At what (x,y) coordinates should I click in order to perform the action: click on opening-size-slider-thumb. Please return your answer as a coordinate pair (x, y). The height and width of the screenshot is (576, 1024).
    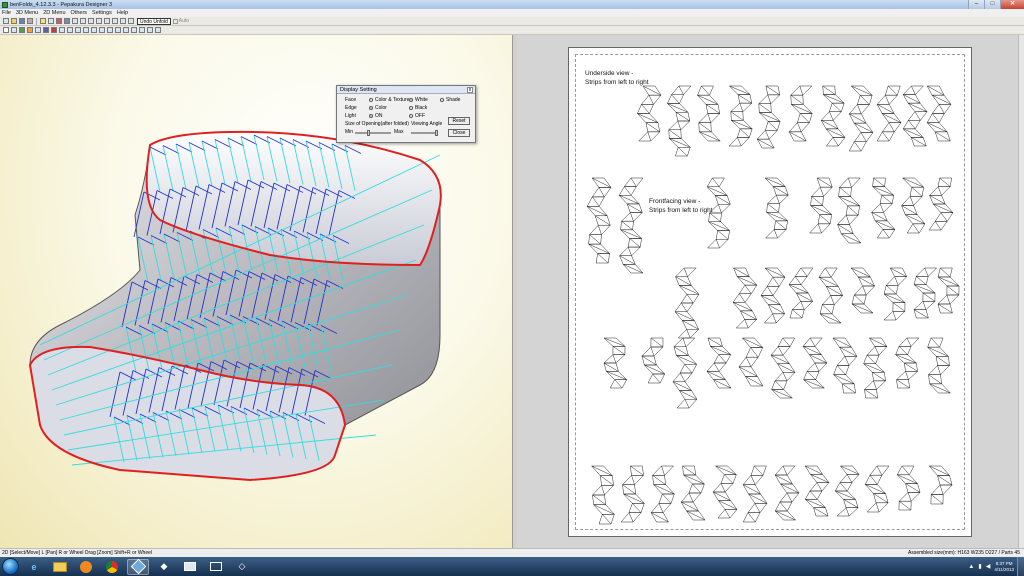
    Looking at the image, I should click on (368, 133).